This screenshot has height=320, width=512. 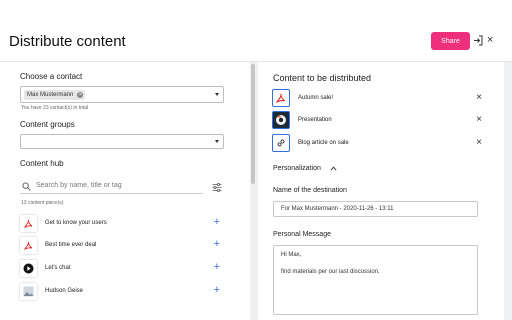 I want to click on groups-select, so click(x=122, y=141).